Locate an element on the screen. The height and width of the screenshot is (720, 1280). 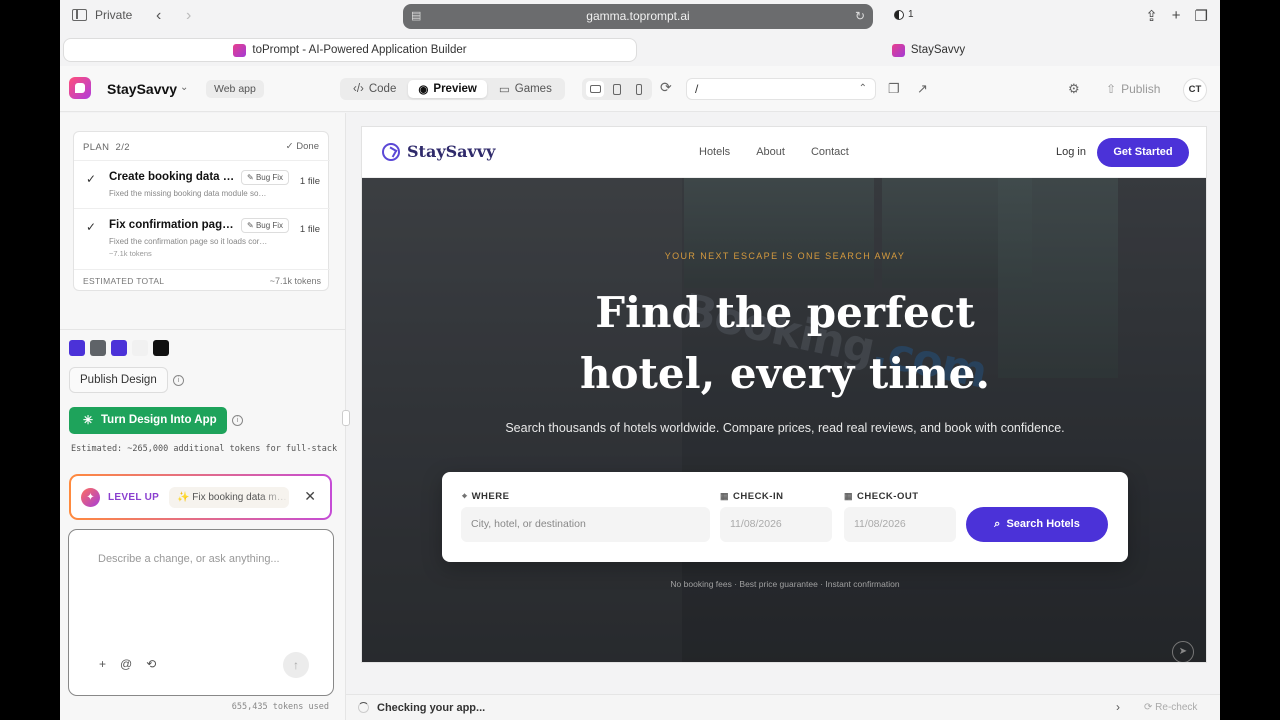
shield-count: 1 is located at coordinates (911, 14).